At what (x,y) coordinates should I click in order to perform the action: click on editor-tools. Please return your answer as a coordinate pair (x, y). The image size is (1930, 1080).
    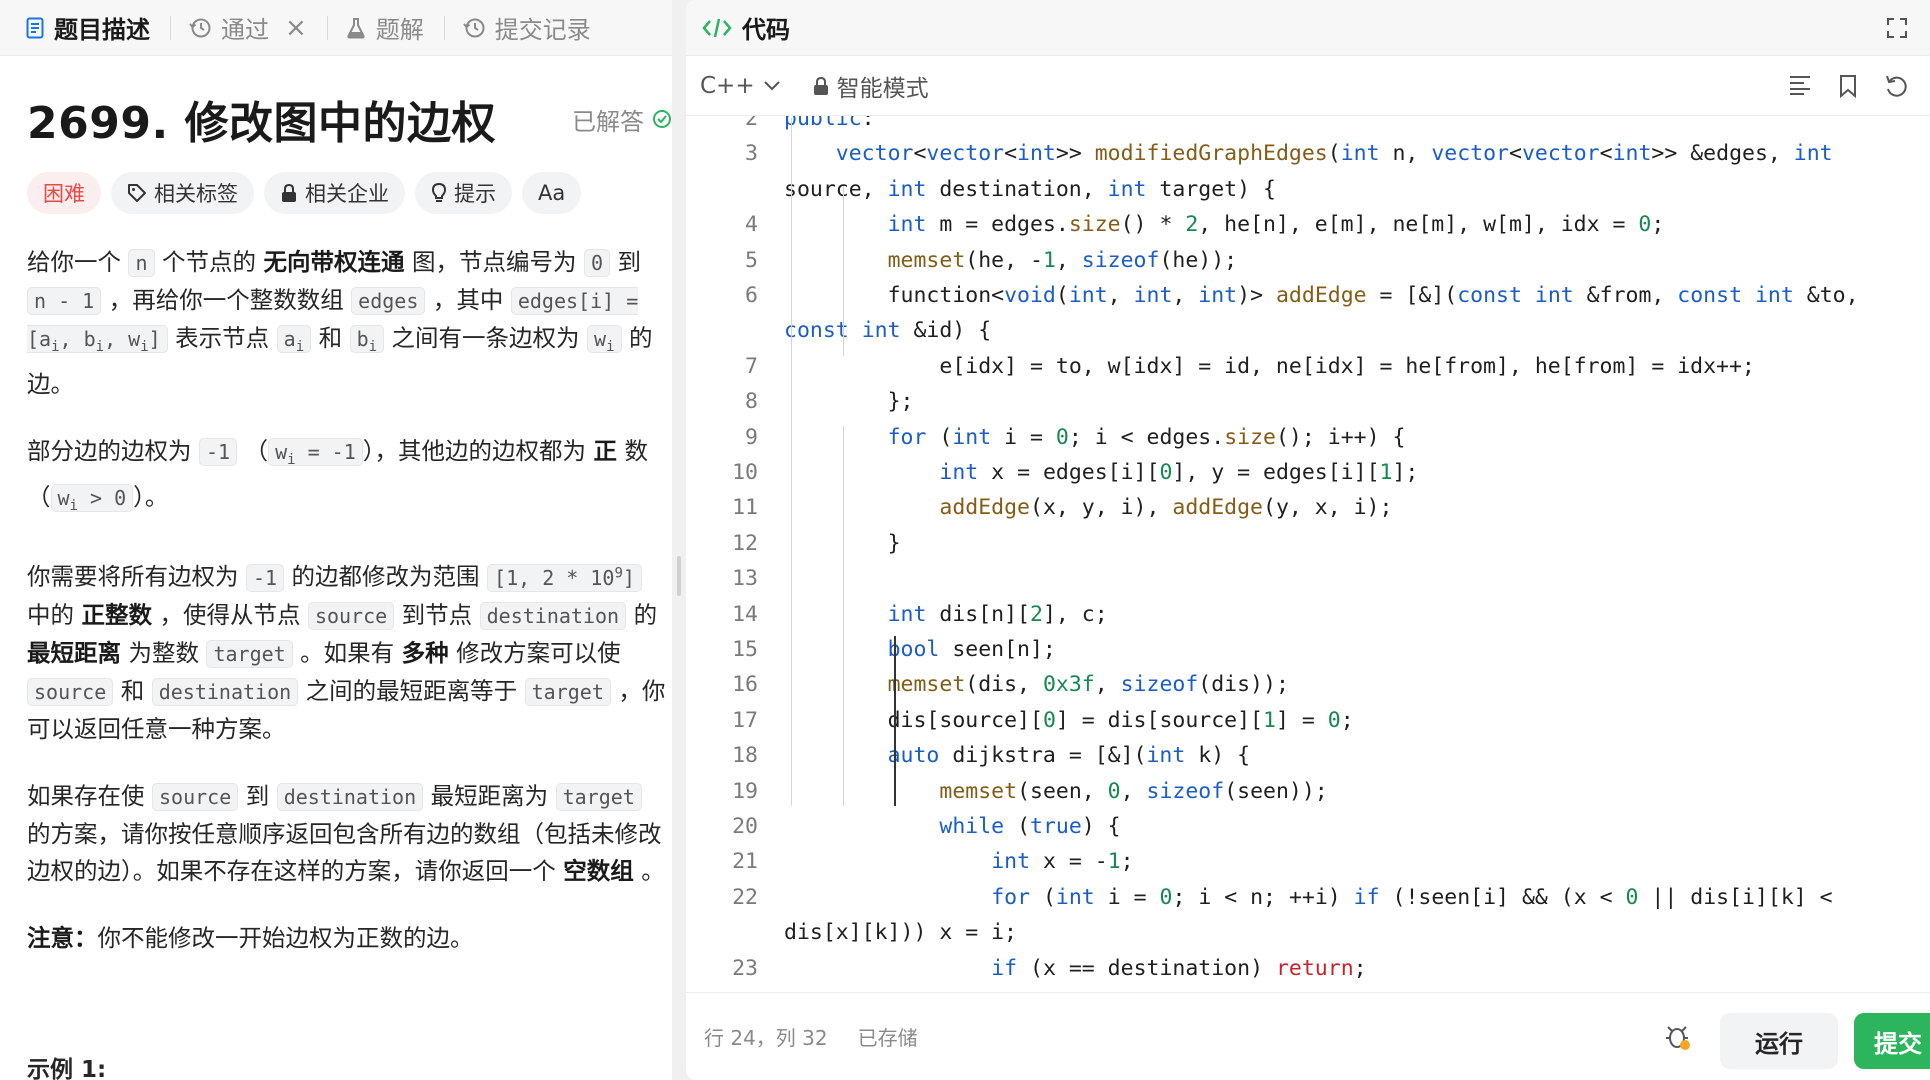
    Looking at the image, I should click on (1848, 86).